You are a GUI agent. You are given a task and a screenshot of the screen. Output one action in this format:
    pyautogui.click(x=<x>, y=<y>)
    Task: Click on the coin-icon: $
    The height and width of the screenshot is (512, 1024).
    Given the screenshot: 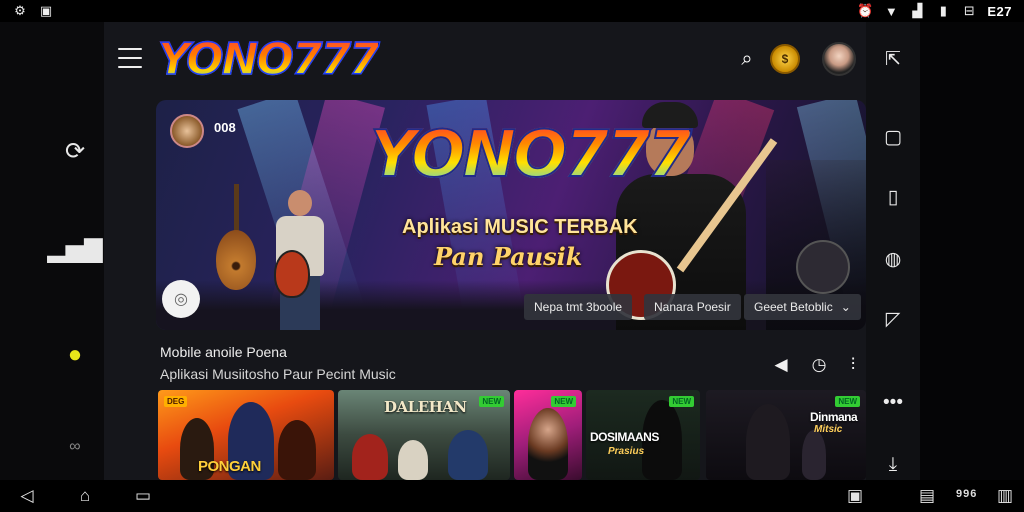 What is the action you would take?
    pyautogui.click(x=785, y=59)
    